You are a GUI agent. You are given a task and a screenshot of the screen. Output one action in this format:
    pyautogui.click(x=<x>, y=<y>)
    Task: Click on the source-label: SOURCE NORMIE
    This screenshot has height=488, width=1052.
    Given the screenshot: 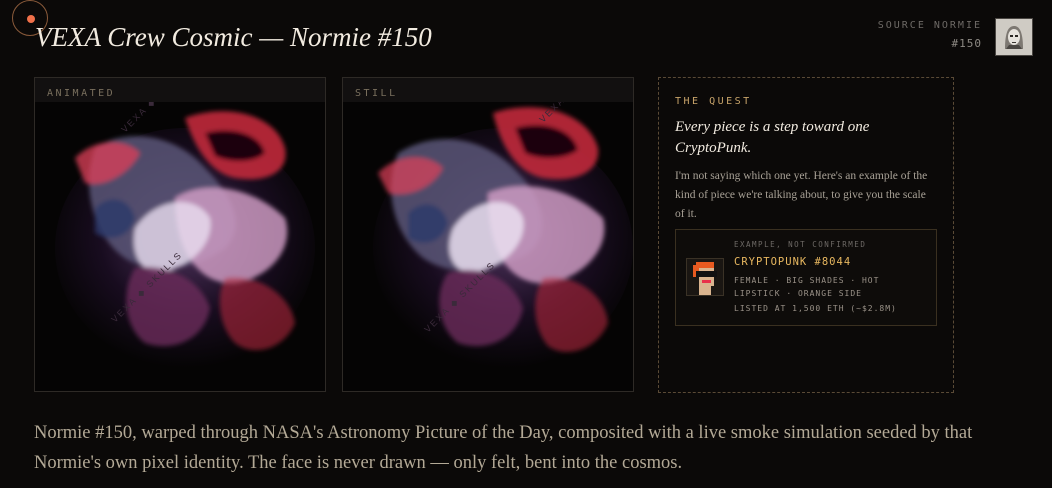 What is the action you would take?
    pyautogui.click(x=929, y=25)
    